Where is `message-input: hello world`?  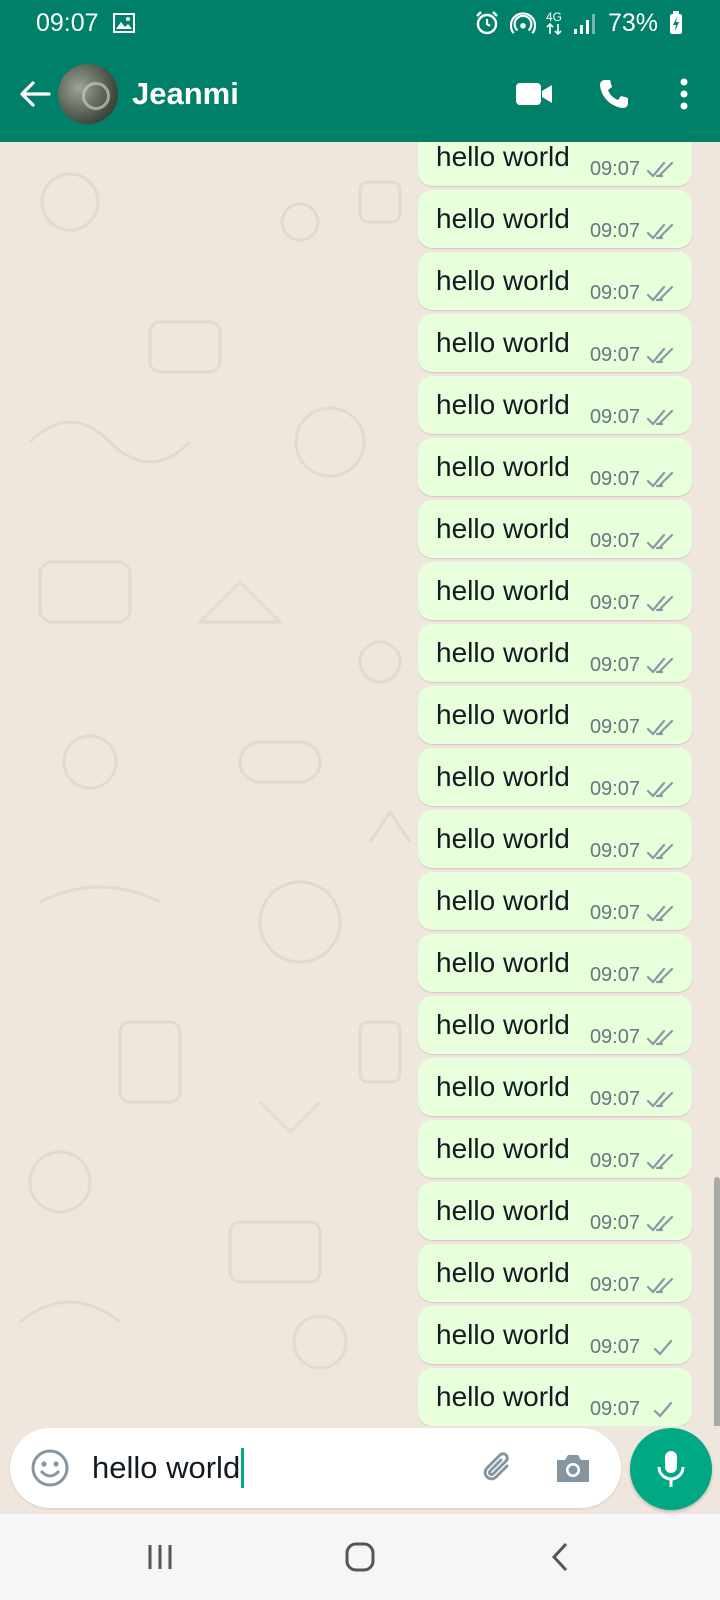 message-input: hello world is located at coordinates (168, 1468).